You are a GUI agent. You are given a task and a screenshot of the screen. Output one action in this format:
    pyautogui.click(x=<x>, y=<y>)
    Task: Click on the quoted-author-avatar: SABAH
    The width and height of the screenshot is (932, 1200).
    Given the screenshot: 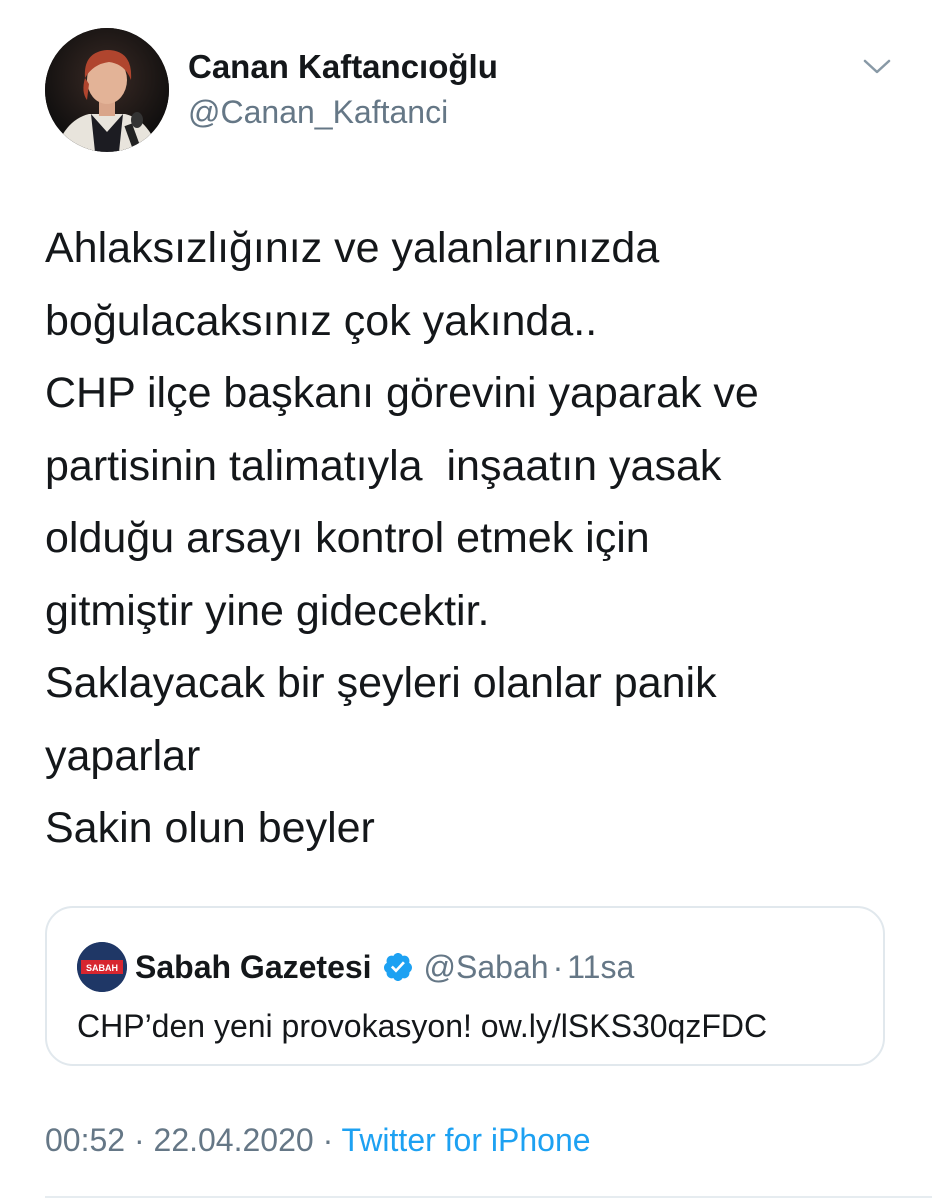 What is the action you would take?
    pyautogui.click(x=102, y=967)
    